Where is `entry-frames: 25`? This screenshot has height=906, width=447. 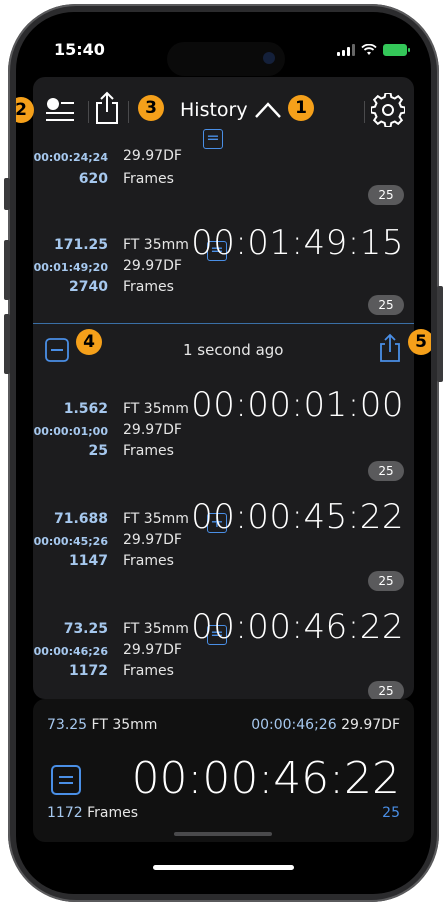
entry-frames: 25 is located at coordinates (98, 451).